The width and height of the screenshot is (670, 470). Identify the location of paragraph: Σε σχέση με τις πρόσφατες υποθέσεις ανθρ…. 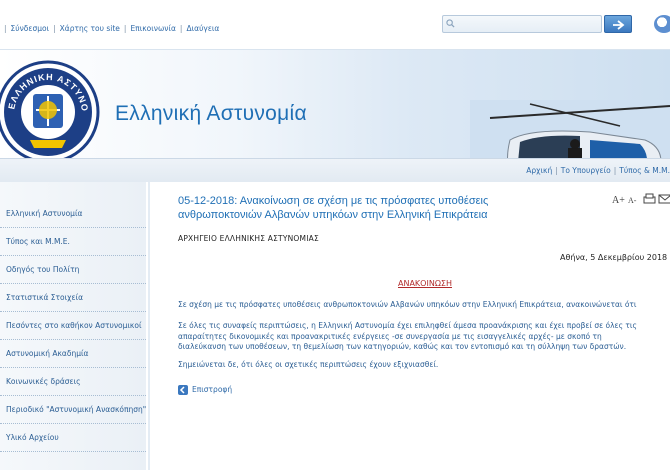
(407, 304).